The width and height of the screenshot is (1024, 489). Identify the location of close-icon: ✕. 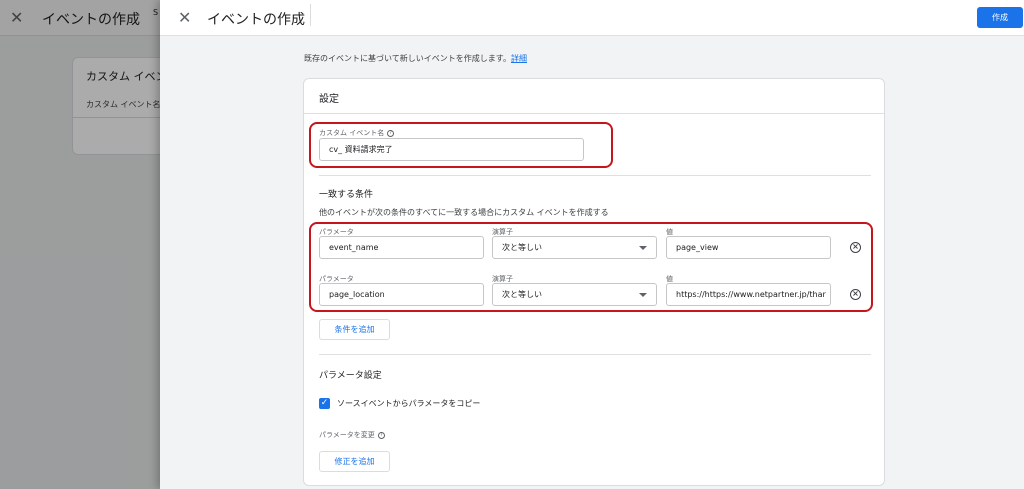
(184, 17).